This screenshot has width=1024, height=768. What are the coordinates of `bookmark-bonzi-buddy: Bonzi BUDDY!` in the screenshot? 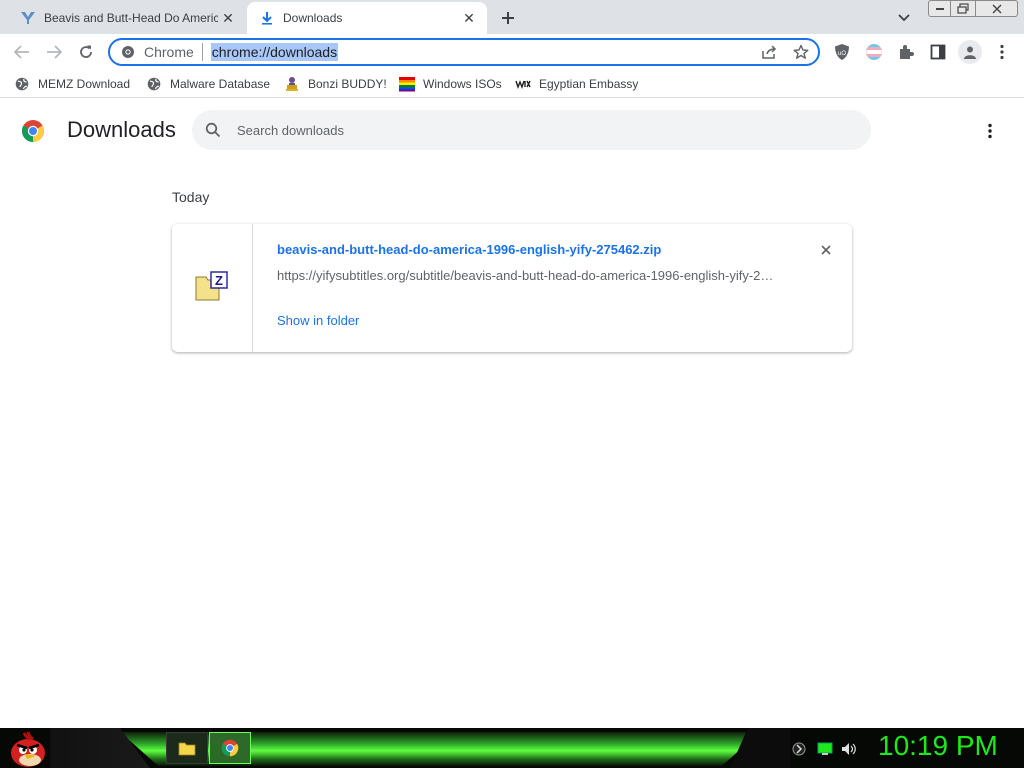 It's located at (335, 84).